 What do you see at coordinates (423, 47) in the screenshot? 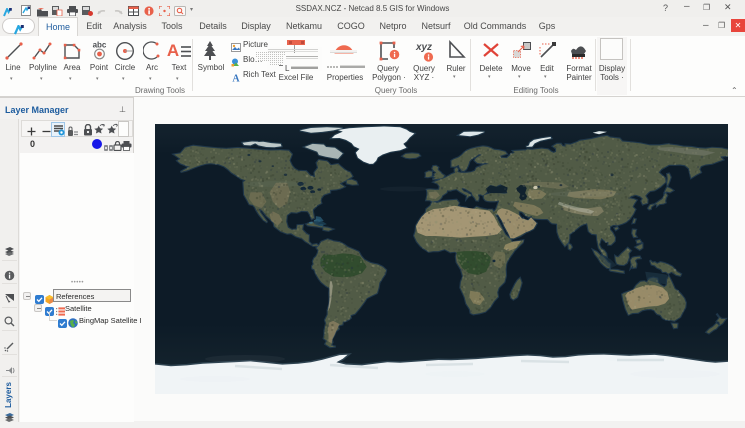
I see `svg-text: xyz` at bounding box center [423, 47].